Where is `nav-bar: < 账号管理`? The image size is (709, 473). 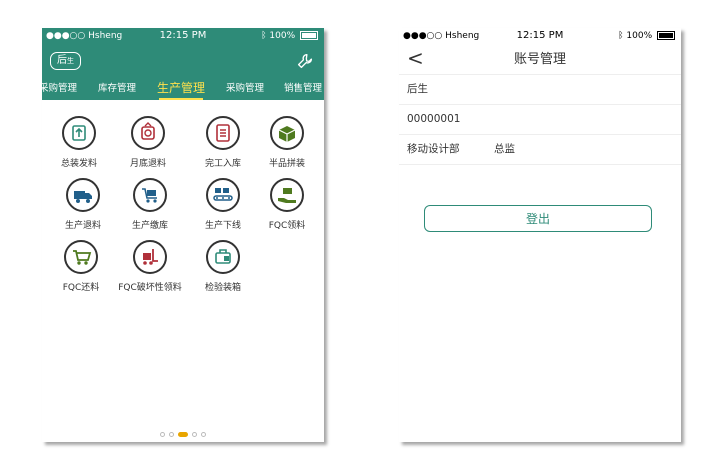 nav-bar: < 账号管理 is located at coordinates (540, 59).